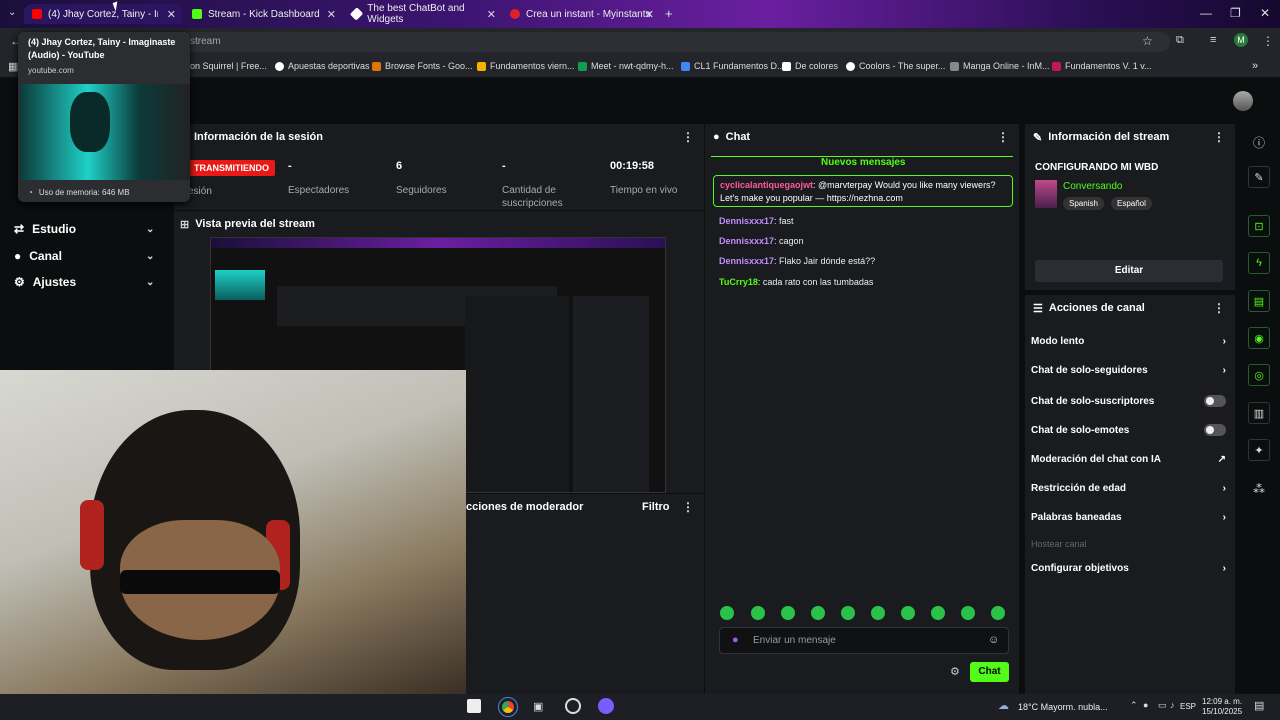 The image size is (1280, 720). What do you see at coordinates (1259, 375) in the screenshot?
I see `broadcast-icon: ◎` at bounding box center [1259, 375].